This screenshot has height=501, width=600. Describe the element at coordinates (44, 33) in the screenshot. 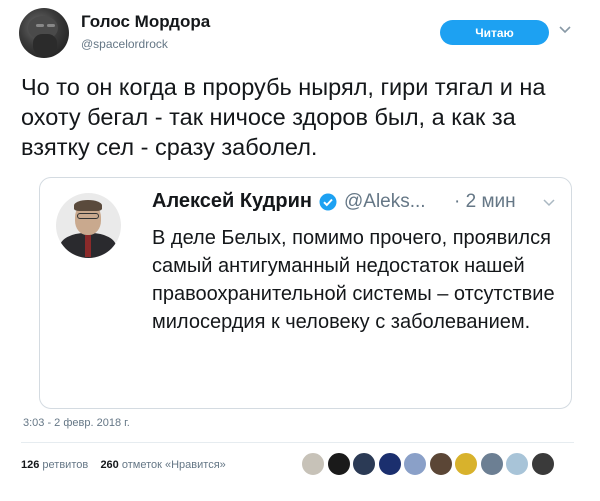

I see `author-avatar` at that location.